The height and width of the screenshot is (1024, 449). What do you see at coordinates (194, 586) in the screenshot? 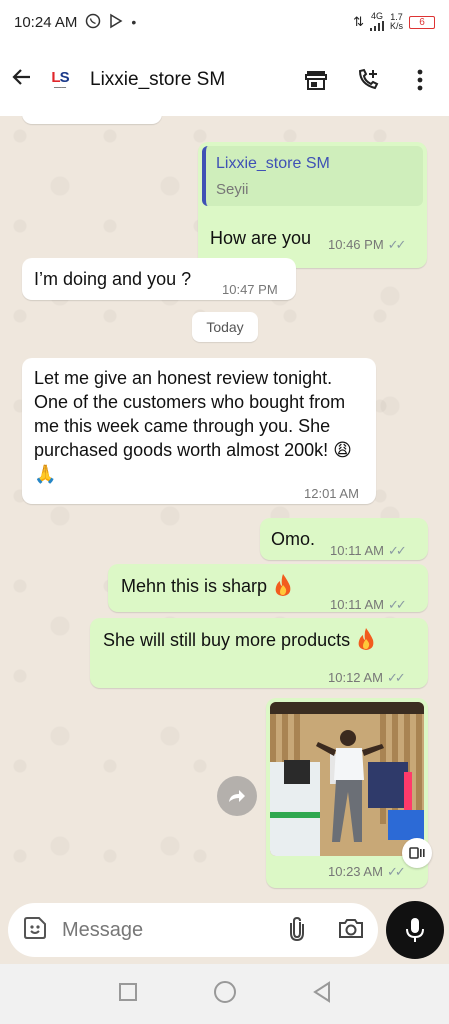
I see `message-text: Mehn this is sharp` at bounding box center [194, 586].